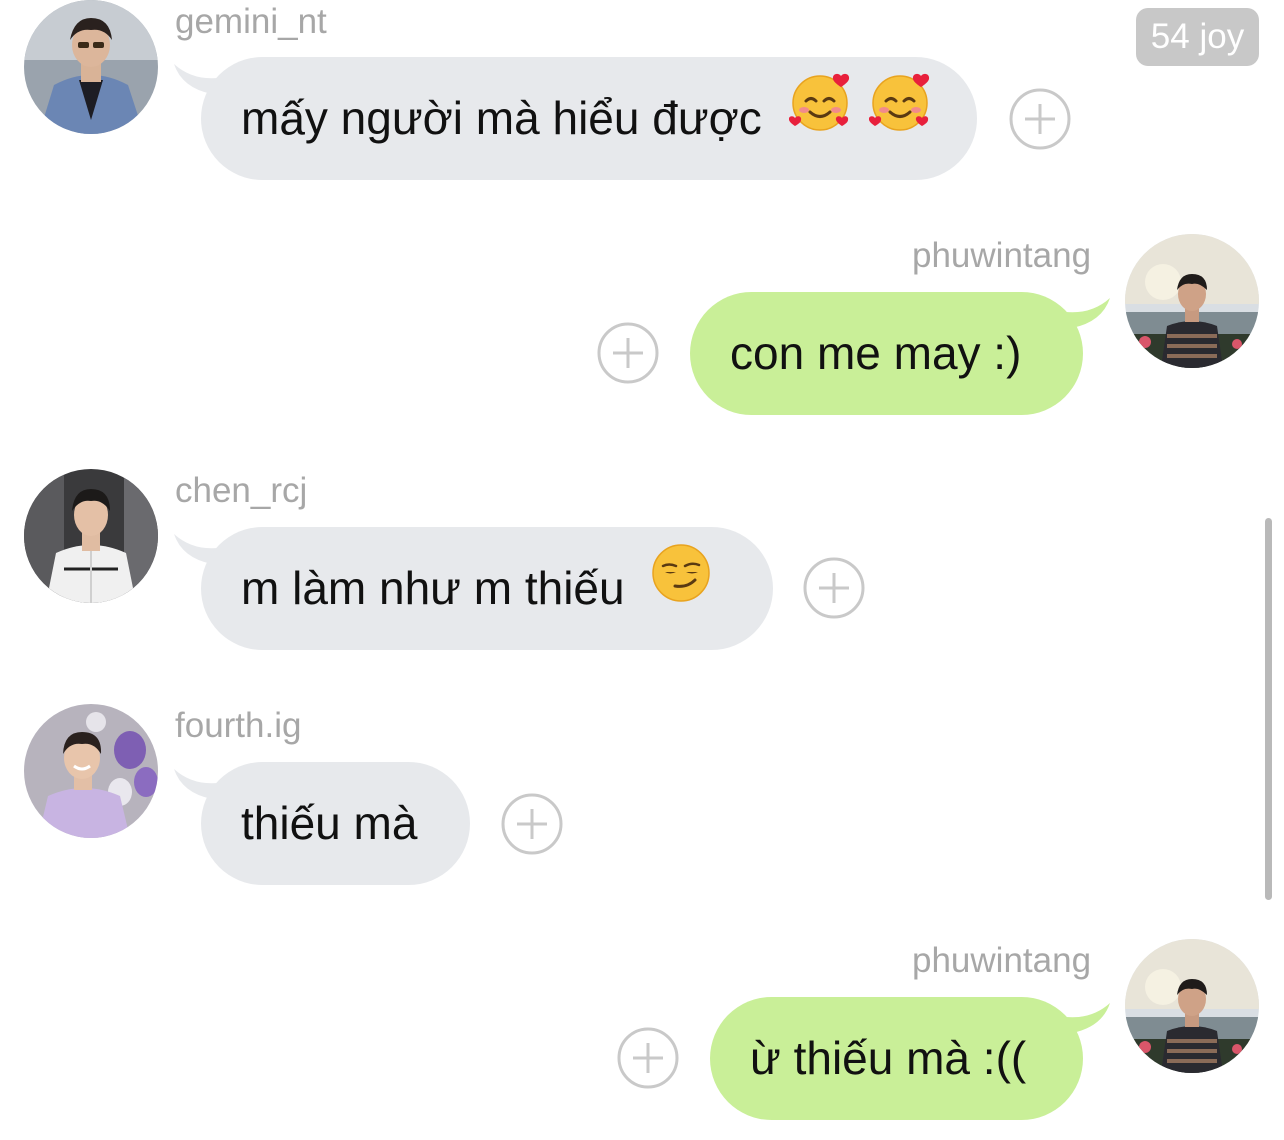 Image resolution: width=1284 pixels, height=1140 pixels. Describe the element at coordinates (238, 725) in the screenshot. I see `username: fourth.ig` at that location.